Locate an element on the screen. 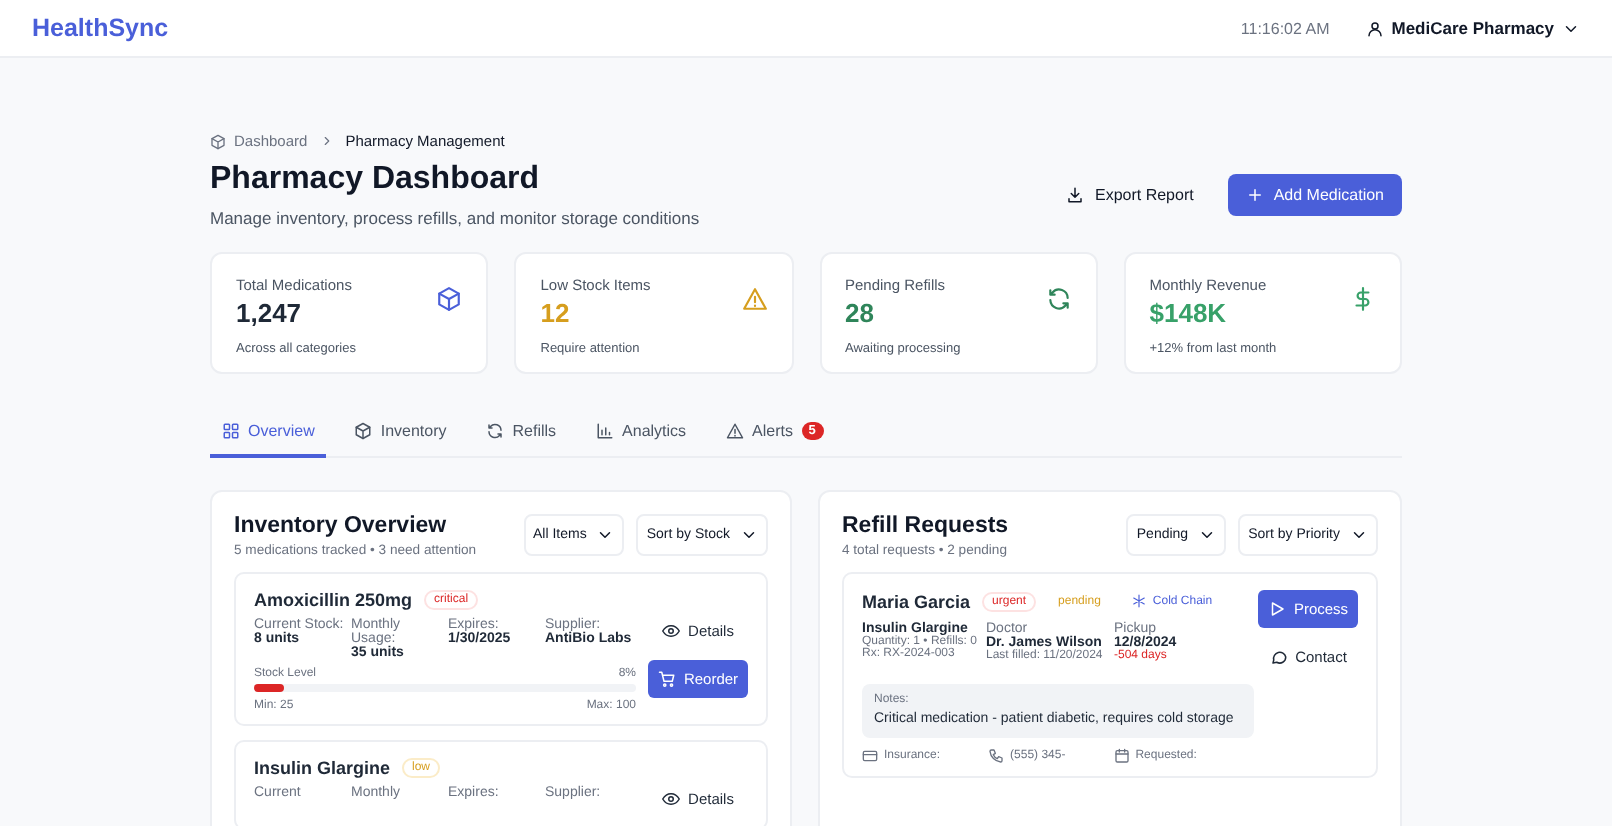 The width and height of the screenshot is (1612, 826). grid-icon is located at coordinates (231, 431).